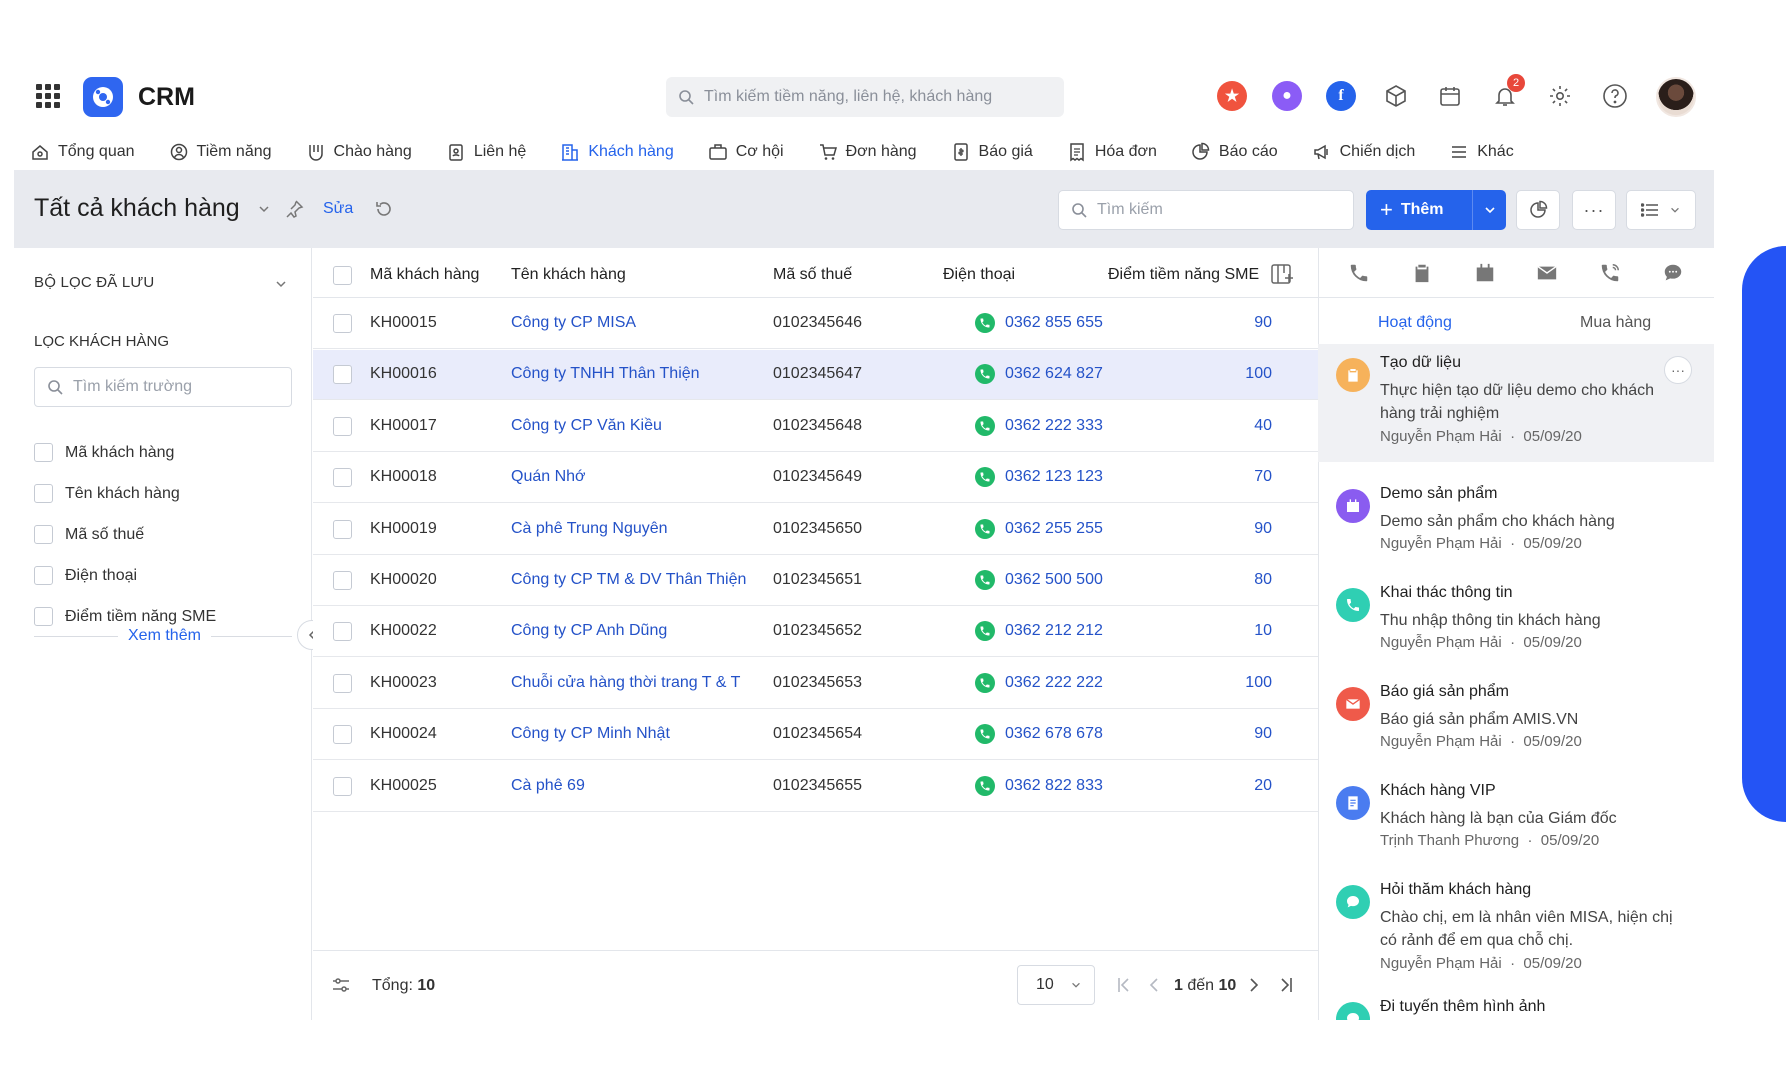  I want to click on global-search, so click(865, 97).